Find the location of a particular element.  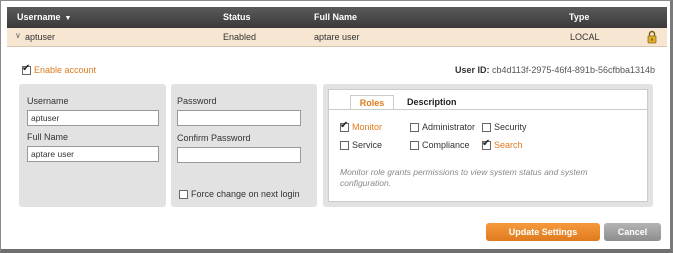

sort-down-icon: ▼ is located at coordinates (68, 18).